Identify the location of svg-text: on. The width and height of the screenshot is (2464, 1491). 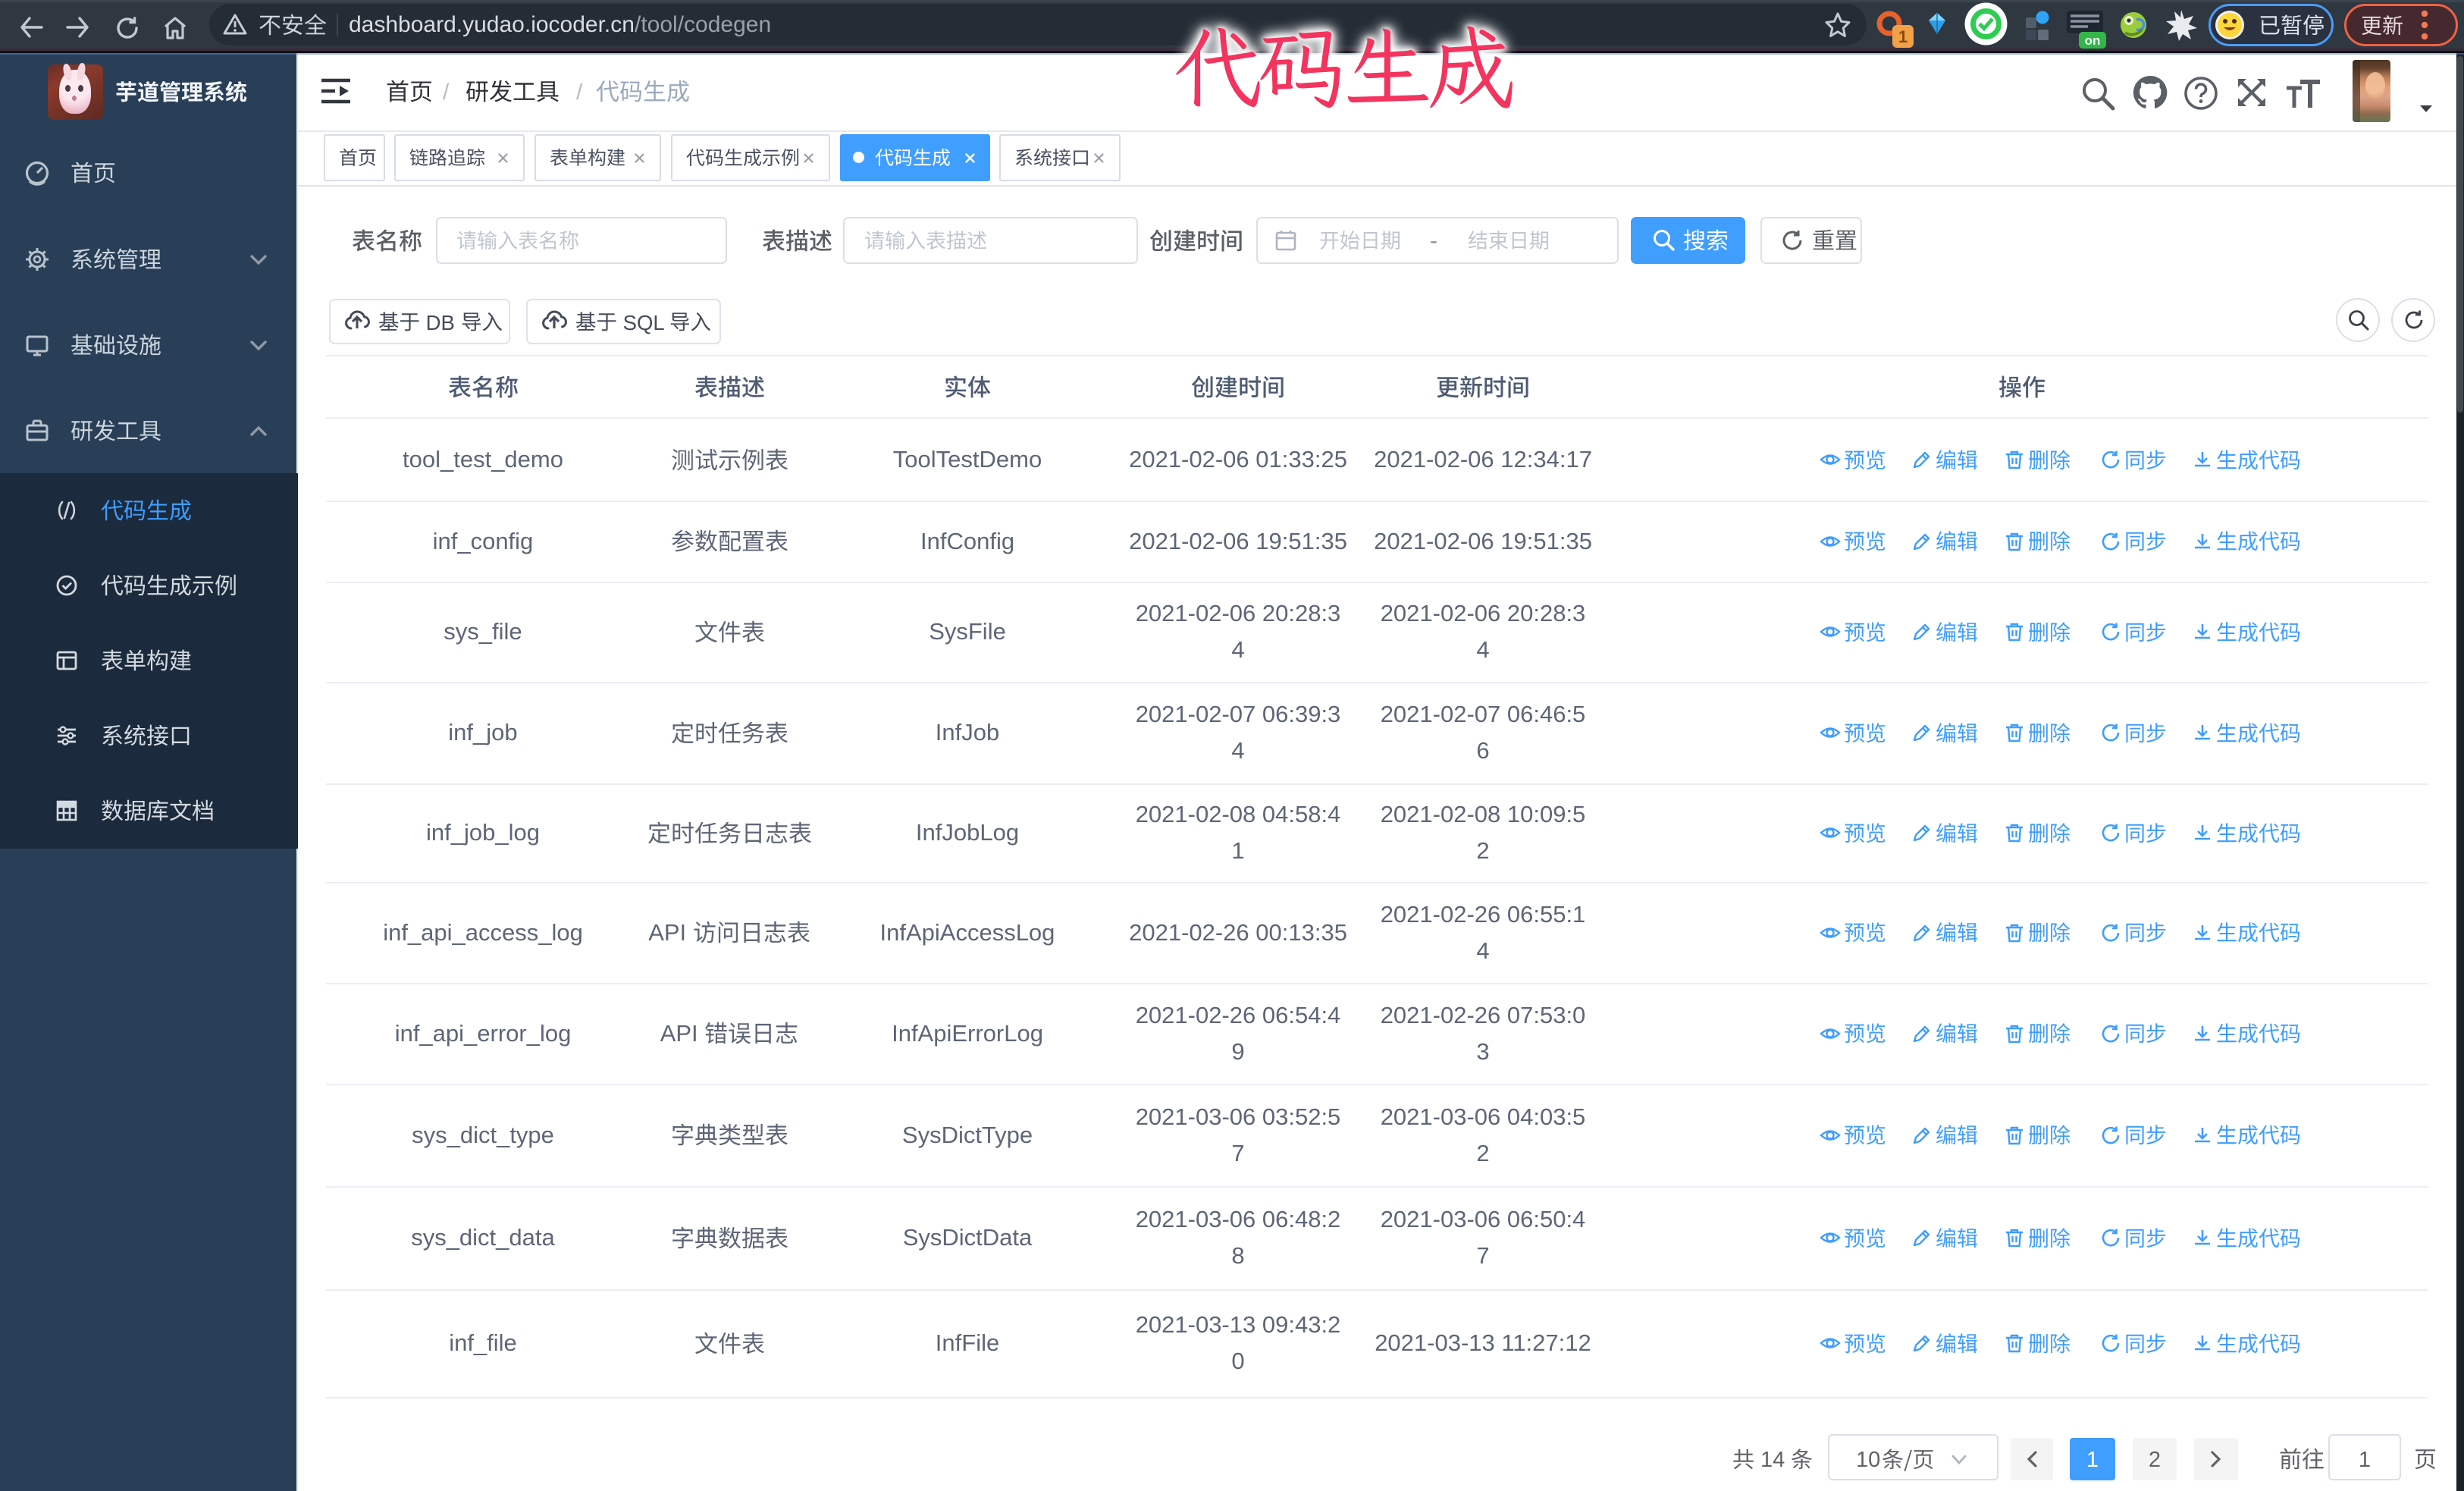
(2093, 40).